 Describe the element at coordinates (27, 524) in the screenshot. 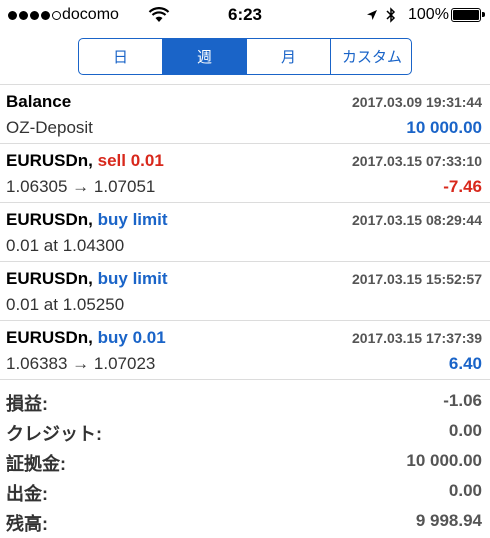

I see `summary-label: 残高:` at that location.